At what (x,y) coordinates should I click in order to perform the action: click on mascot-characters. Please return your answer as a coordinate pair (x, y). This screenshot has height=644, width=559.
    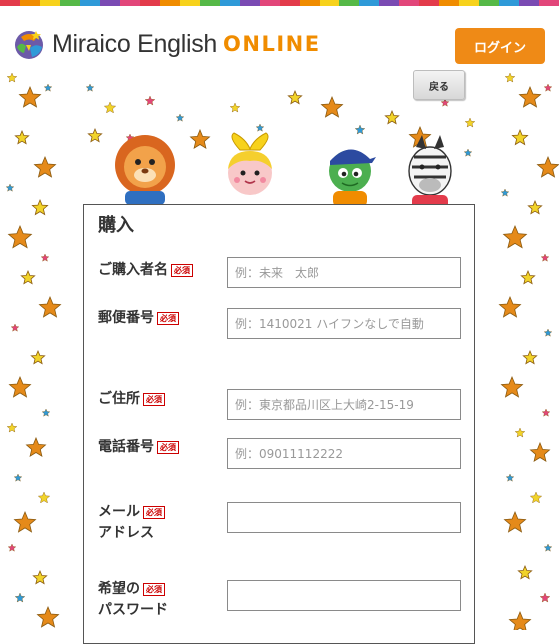
    Looking at the image, I should click on (283, 170).